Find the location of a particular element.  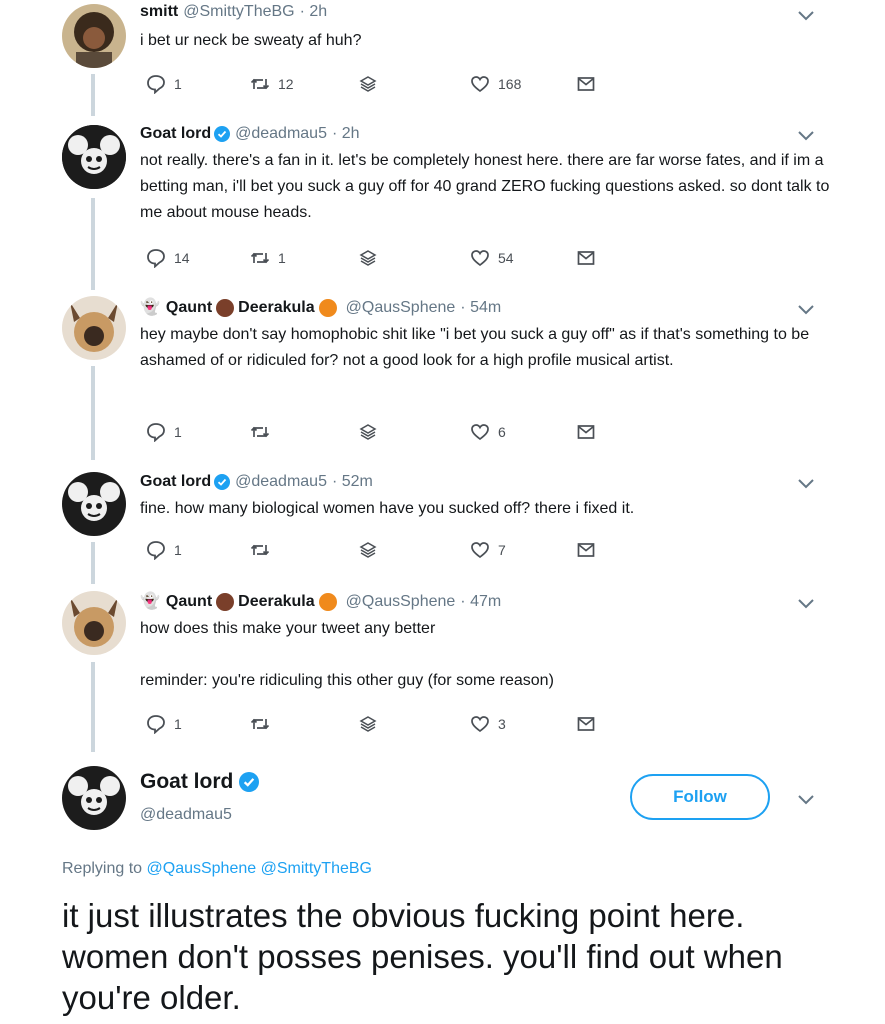

like-button: 168 is located at coordinates (495, 84).